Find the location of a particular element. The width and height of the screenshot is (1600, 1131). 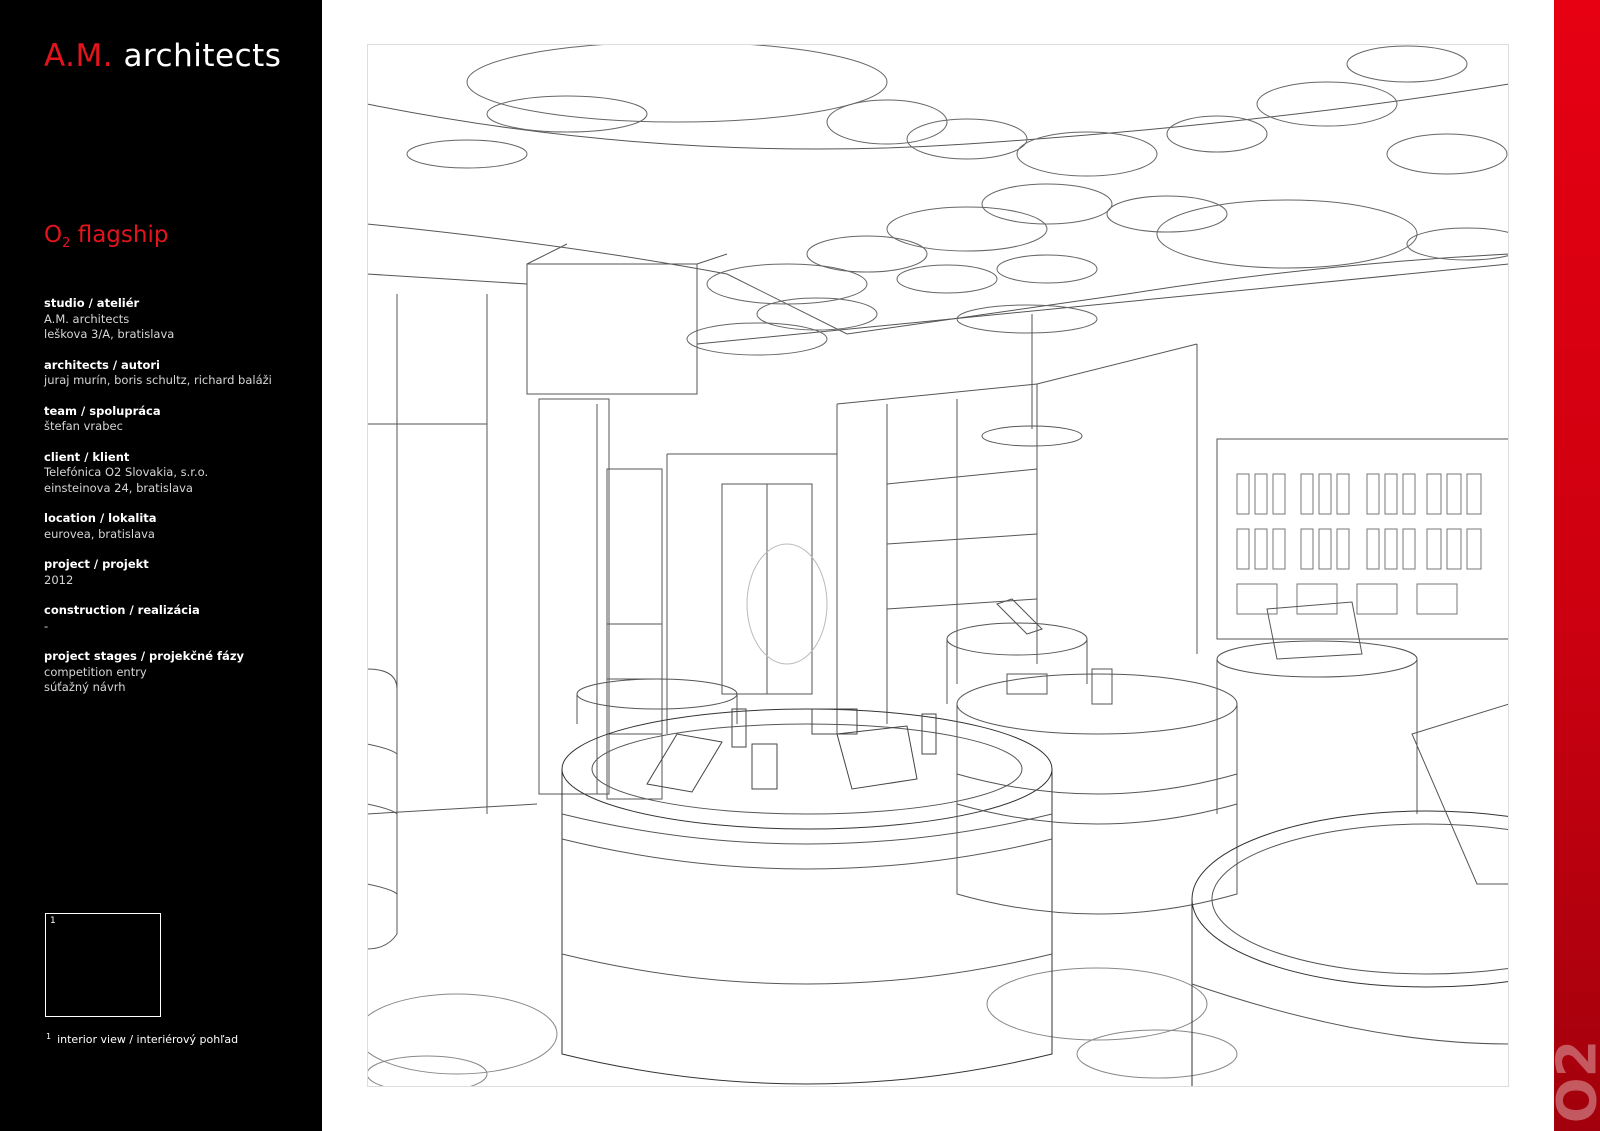

info-block: team / spolupráca štefan vrabec is located at coordinates (176, 419).